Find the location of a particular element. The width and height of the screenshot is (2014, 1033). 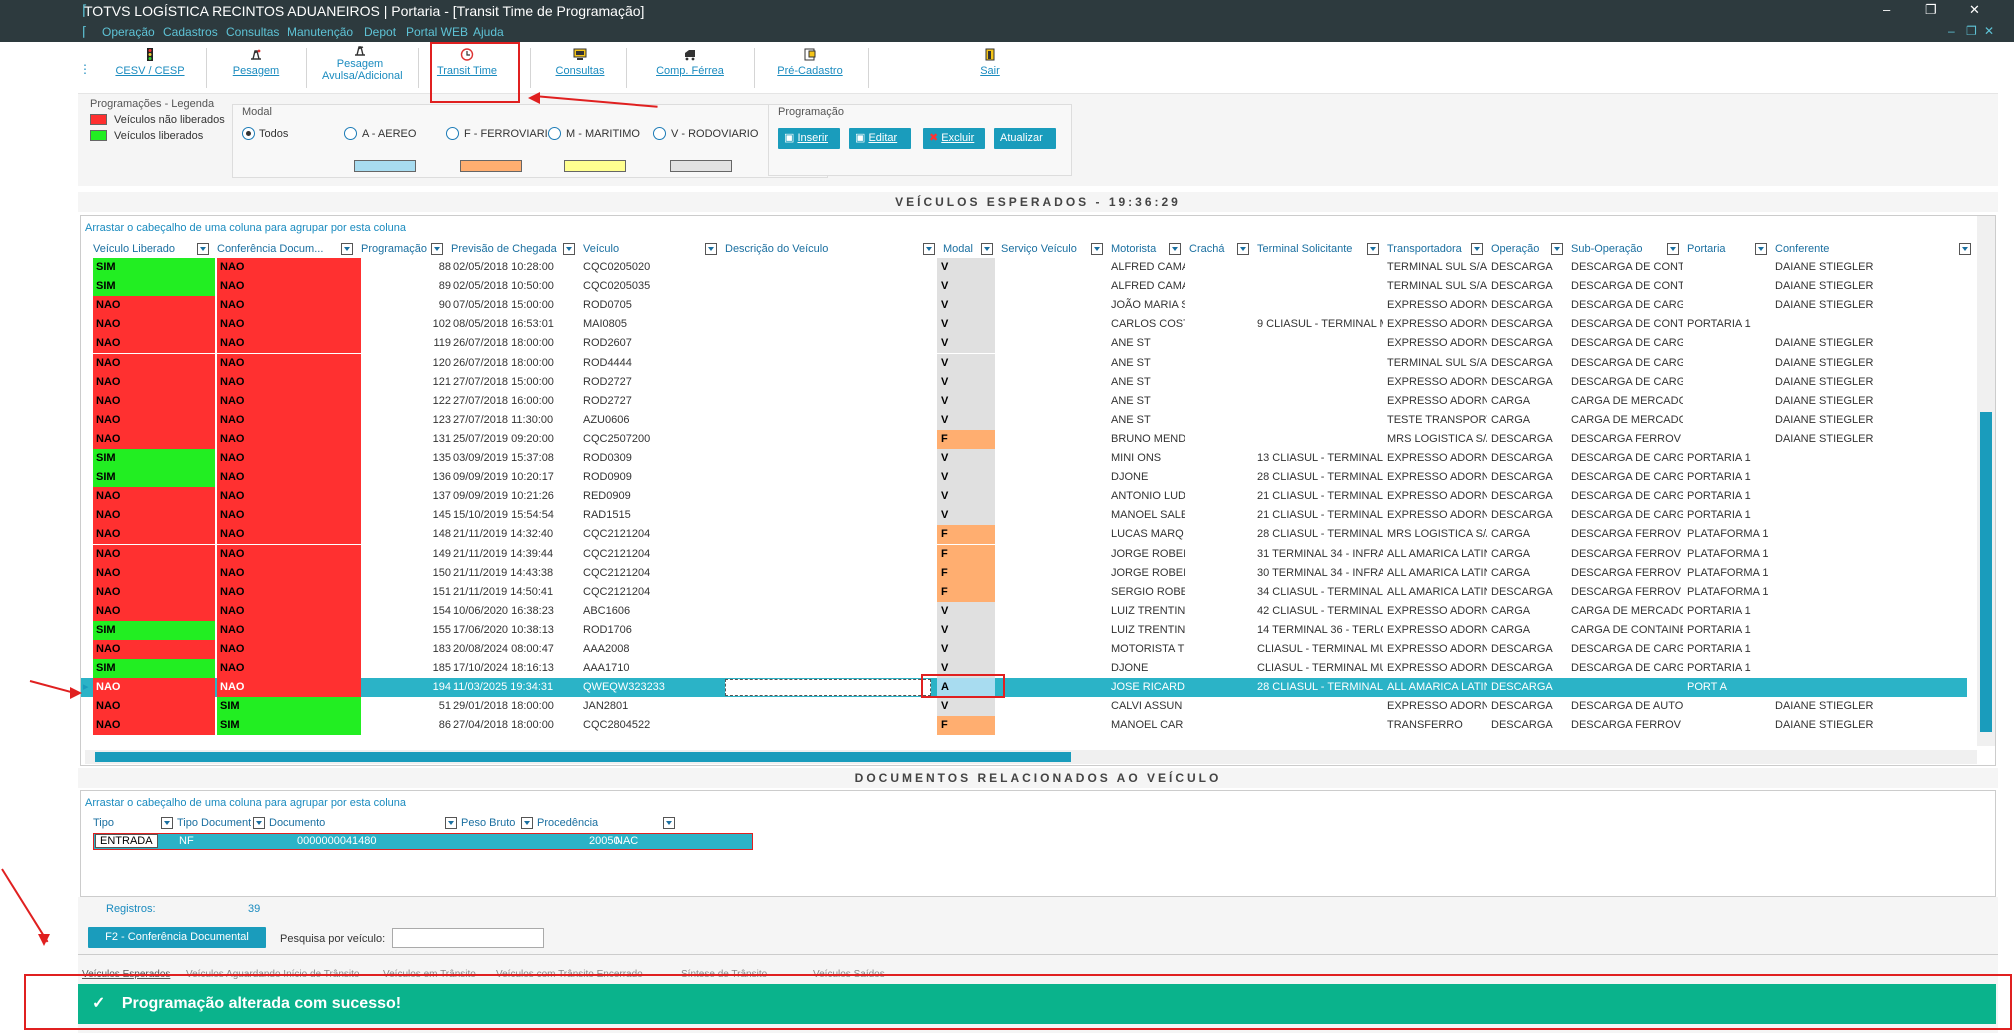

modal-radio-rodoviario is located at coordinates (659, 133).